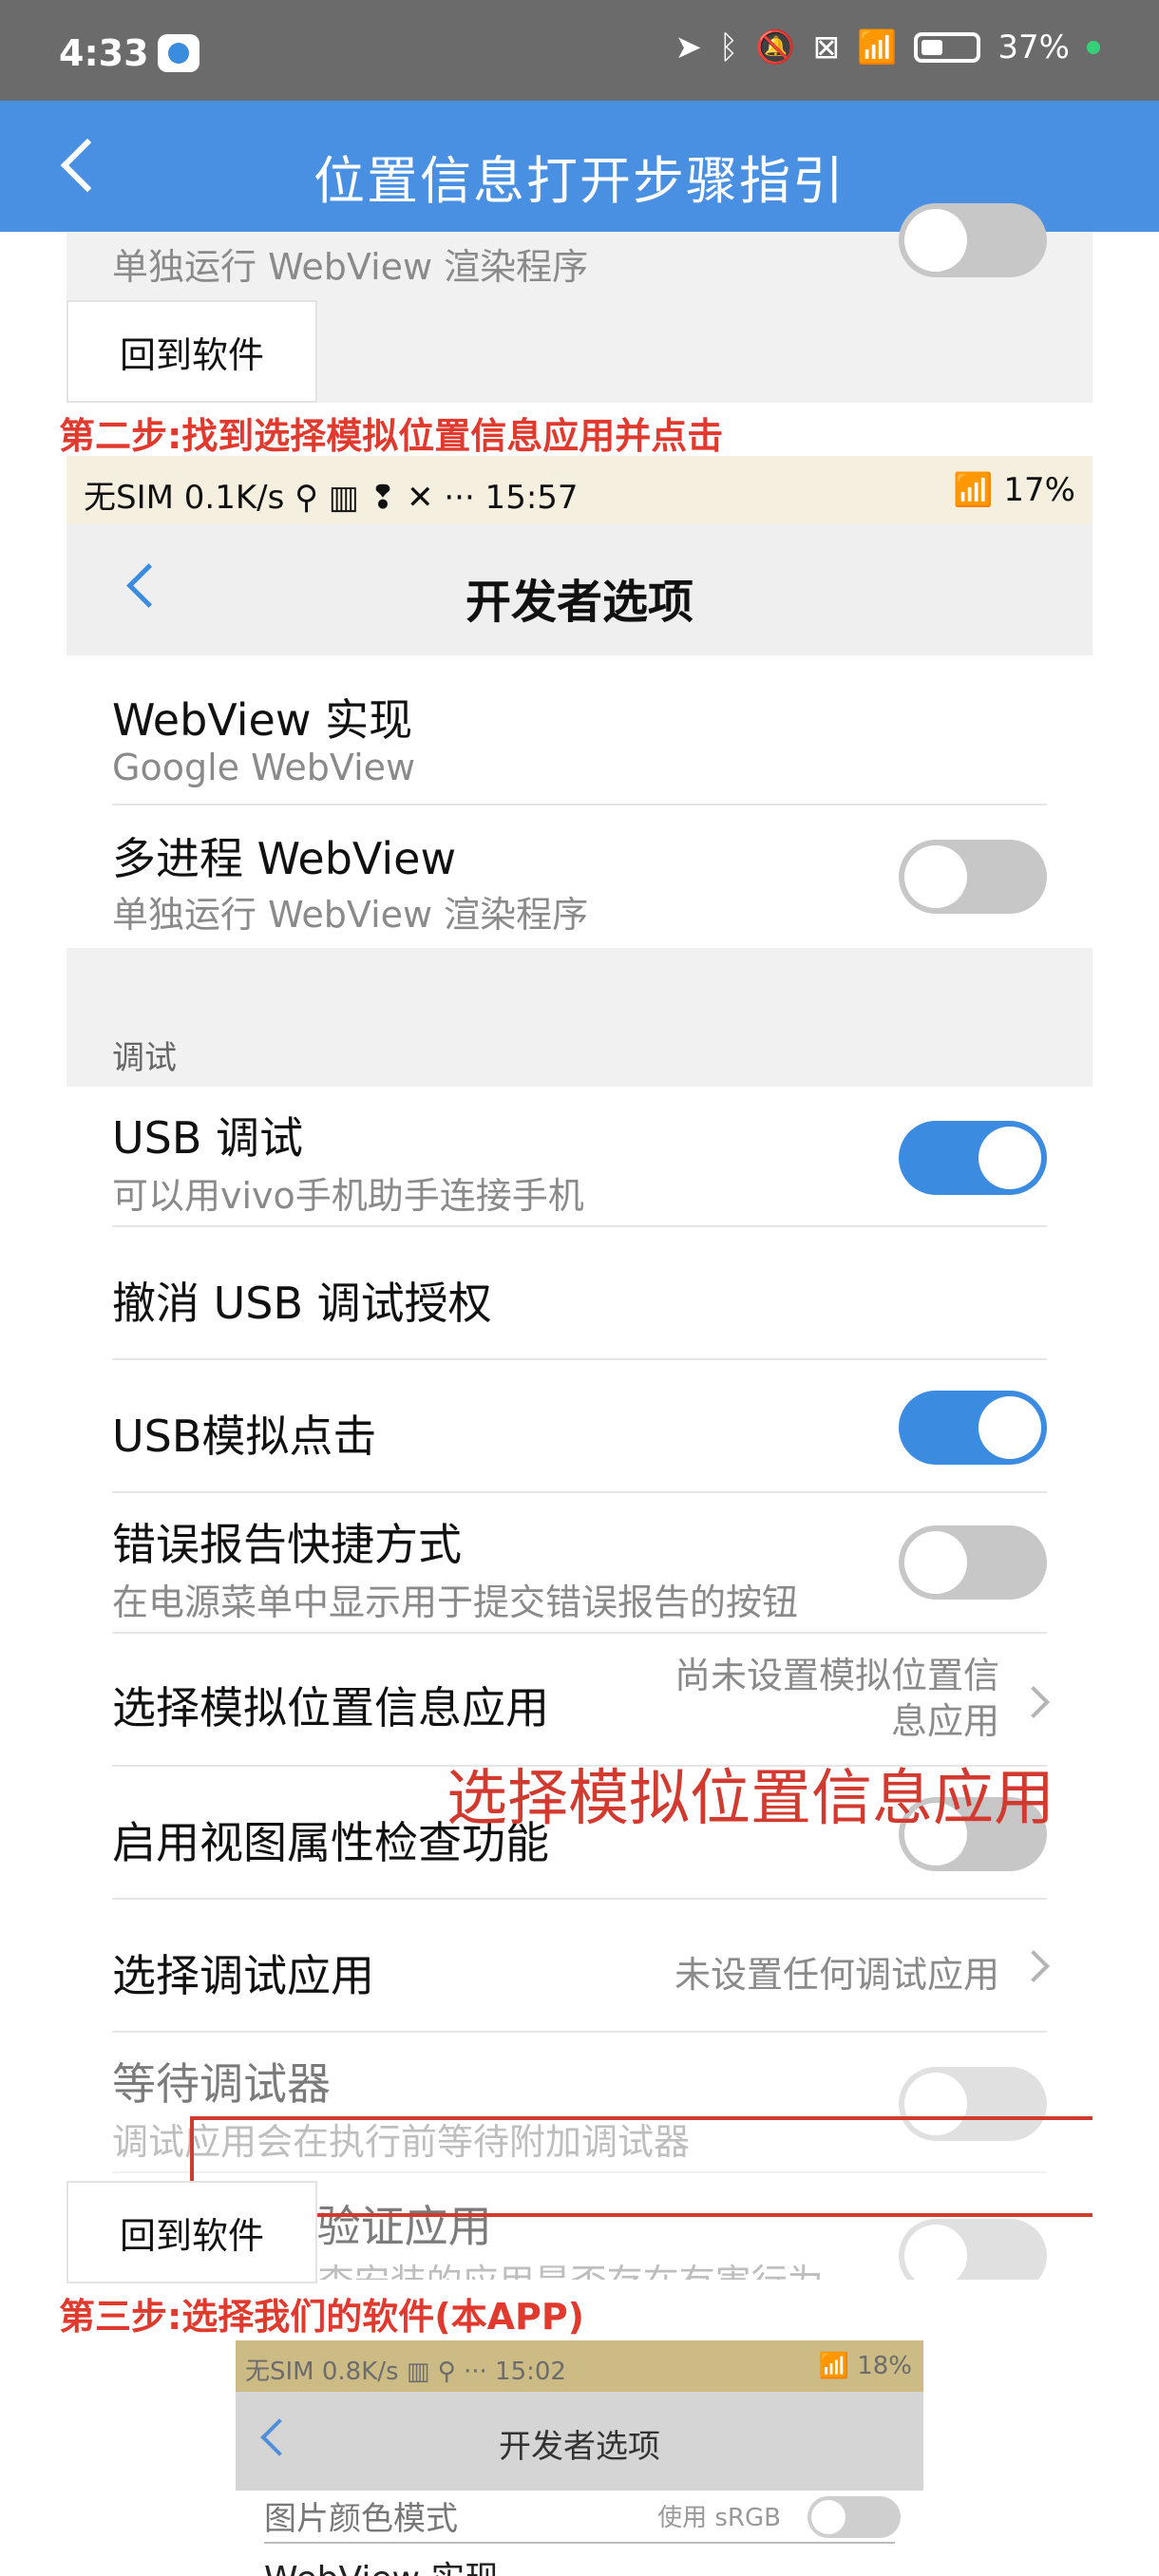 The height and width of the screenshot is (2576, 1159). I want to click on row-subtitle: 可以用vivo手机助手连接手机, so click(348, 1196).